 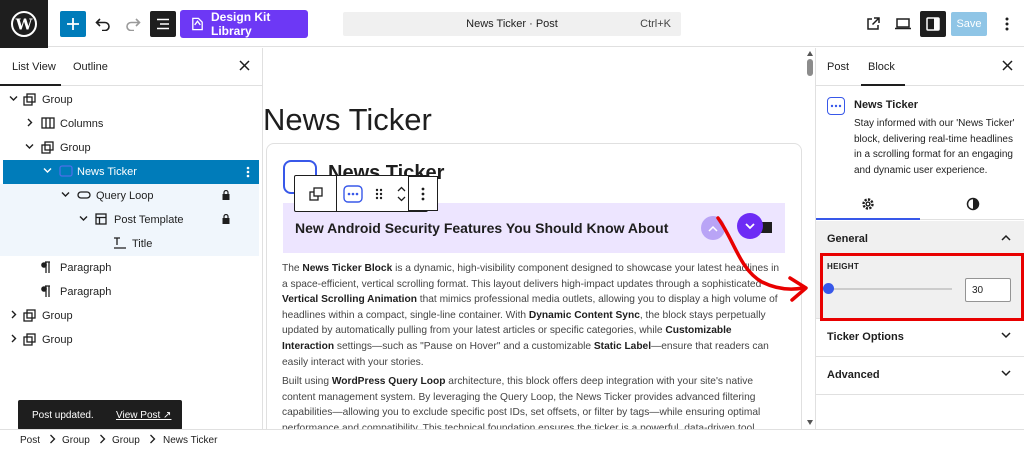 I want to click on scrollbar-thumb, so click(x=810, y=67).